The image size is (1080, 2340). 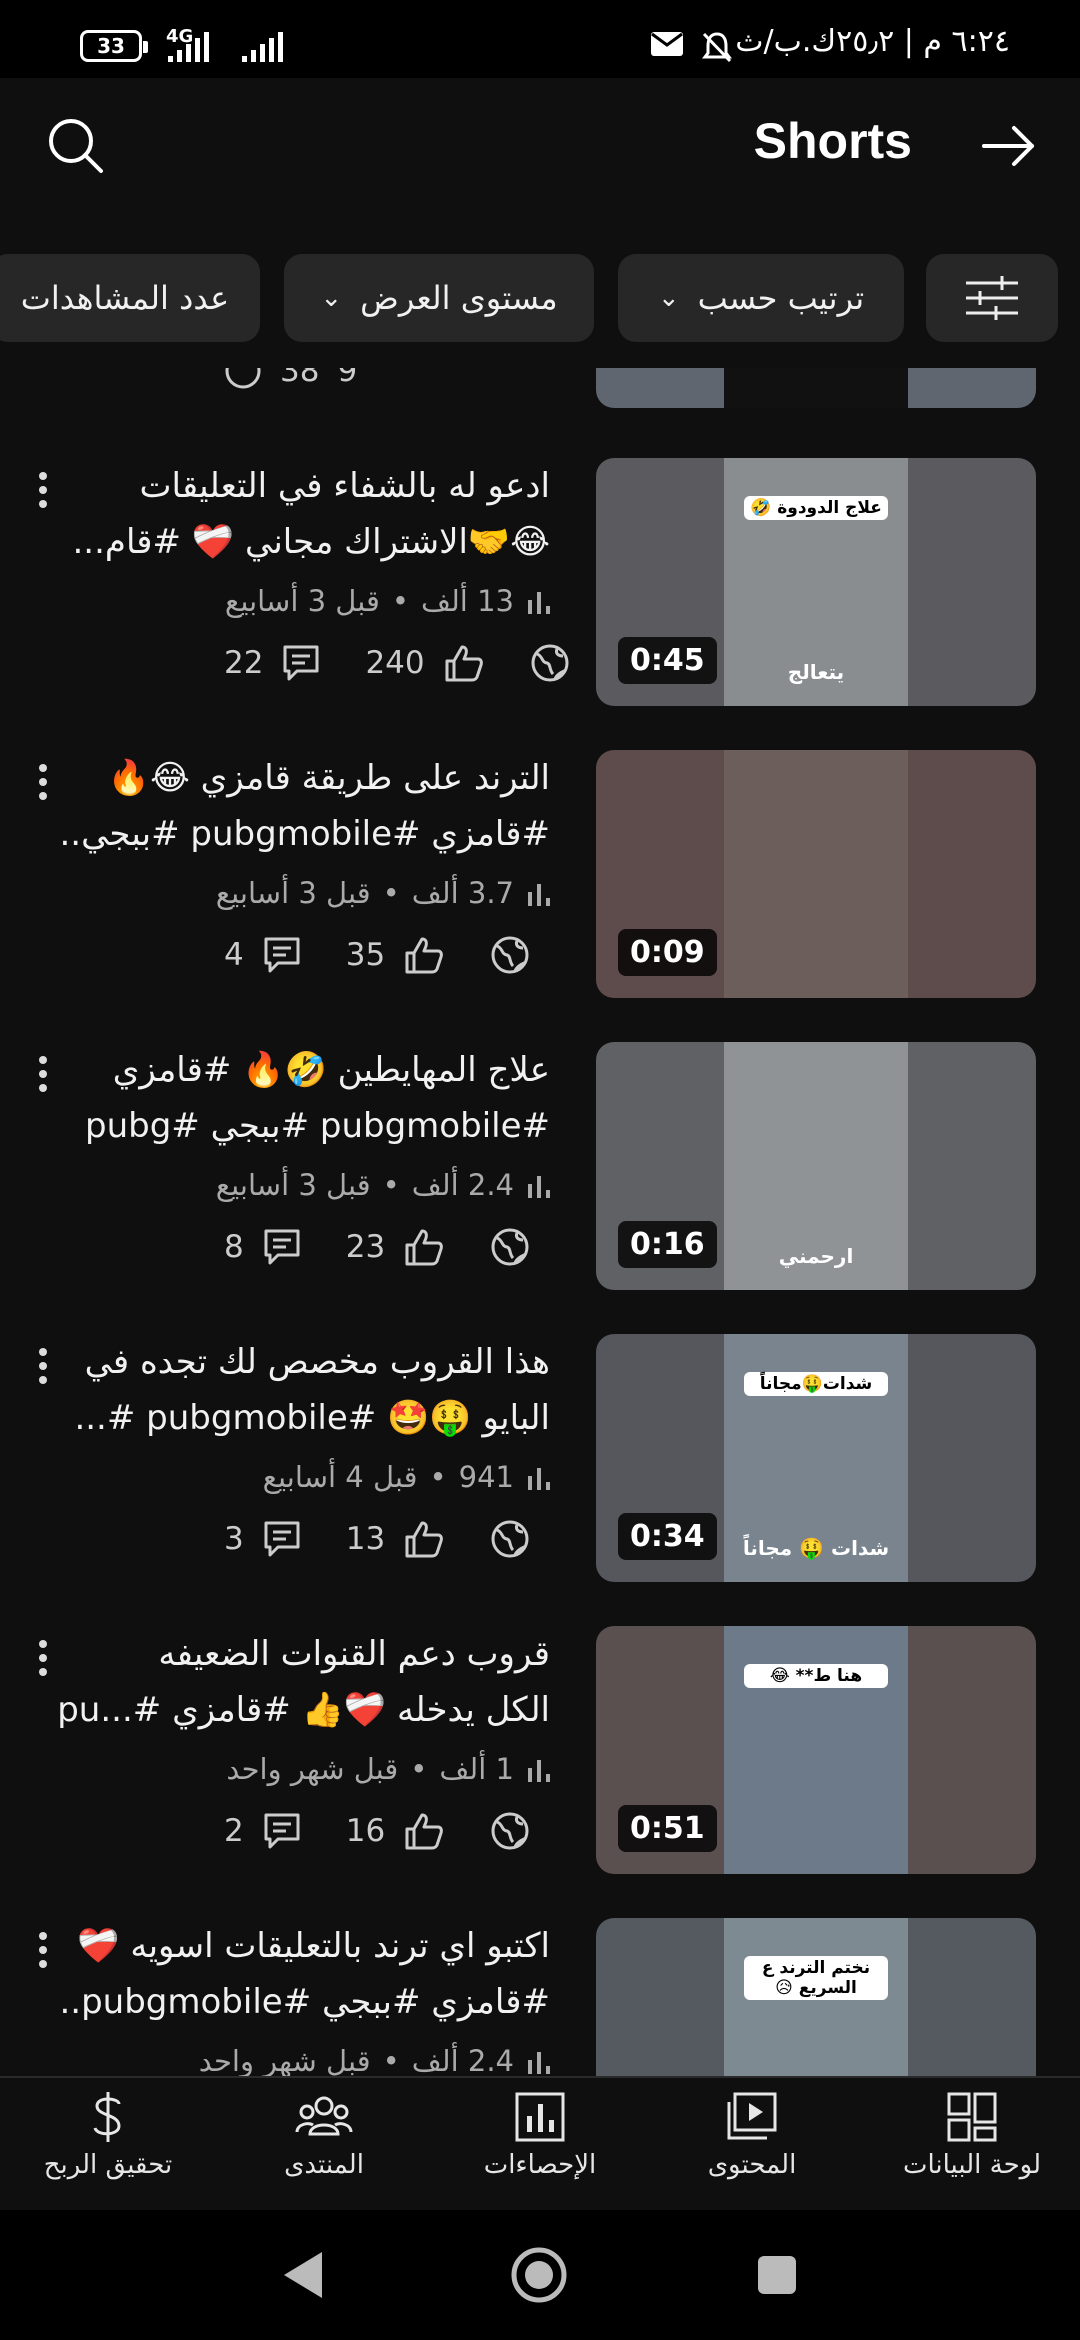 I want to click on back-button, so click(x=1008, y=146).